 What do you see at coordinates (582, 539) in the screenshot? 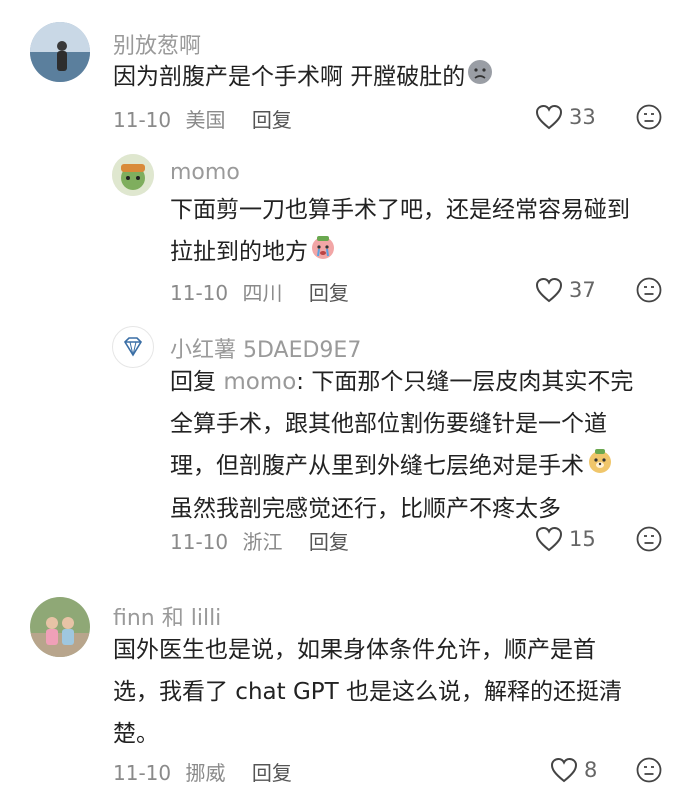
I see `like-count: 15` at bounding box center [582, 539].